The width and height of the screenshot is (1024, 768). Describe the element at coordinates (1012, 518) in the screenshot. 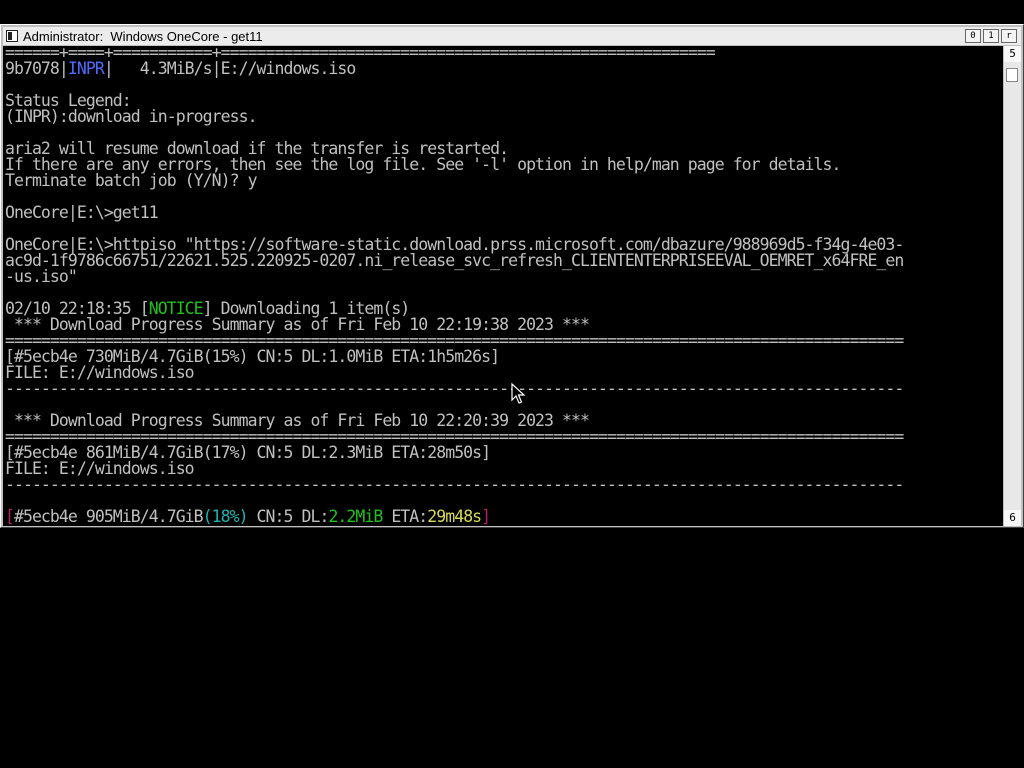

I see `scroll-down-button: 6` at that location.